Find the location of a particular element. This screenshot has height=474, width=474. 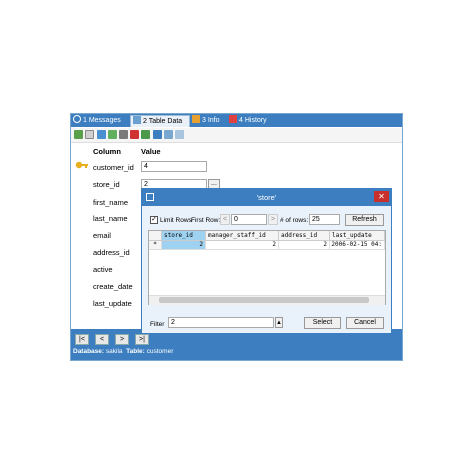

row-label-last-name: last_name is located at coordinates (110, 218).